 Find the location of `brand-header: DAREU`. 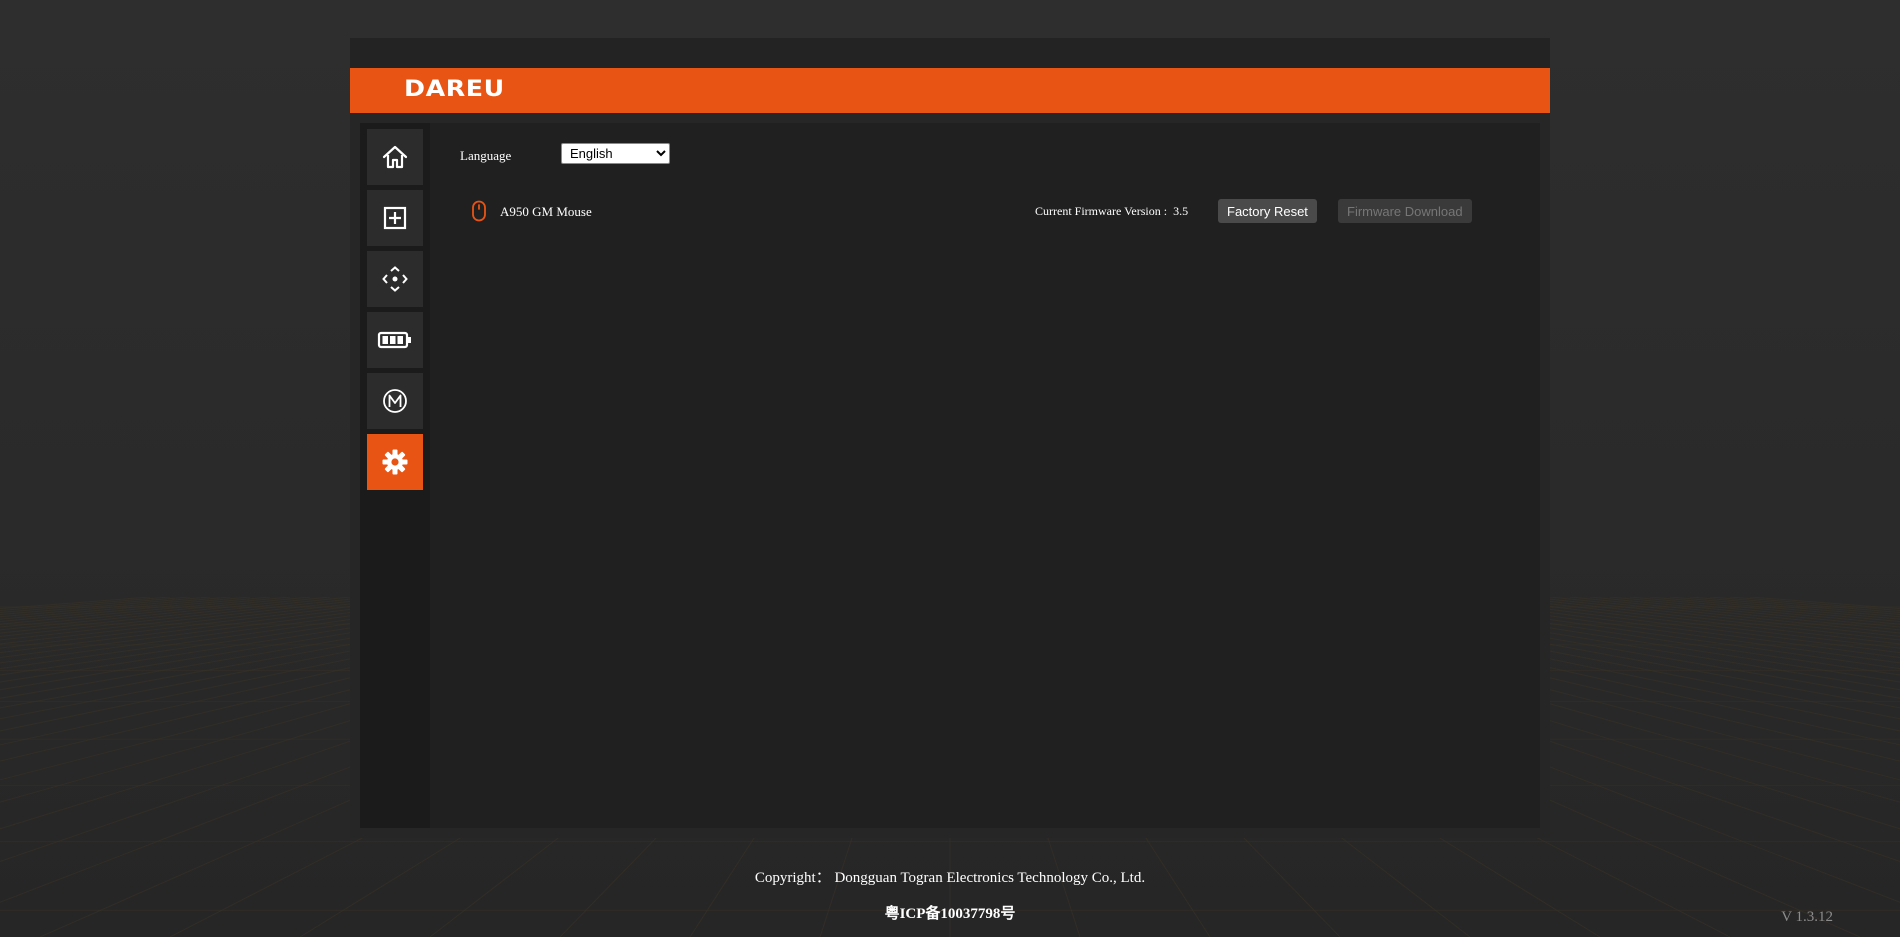

brand-header: DAREU is located at coordinates (950, 90).